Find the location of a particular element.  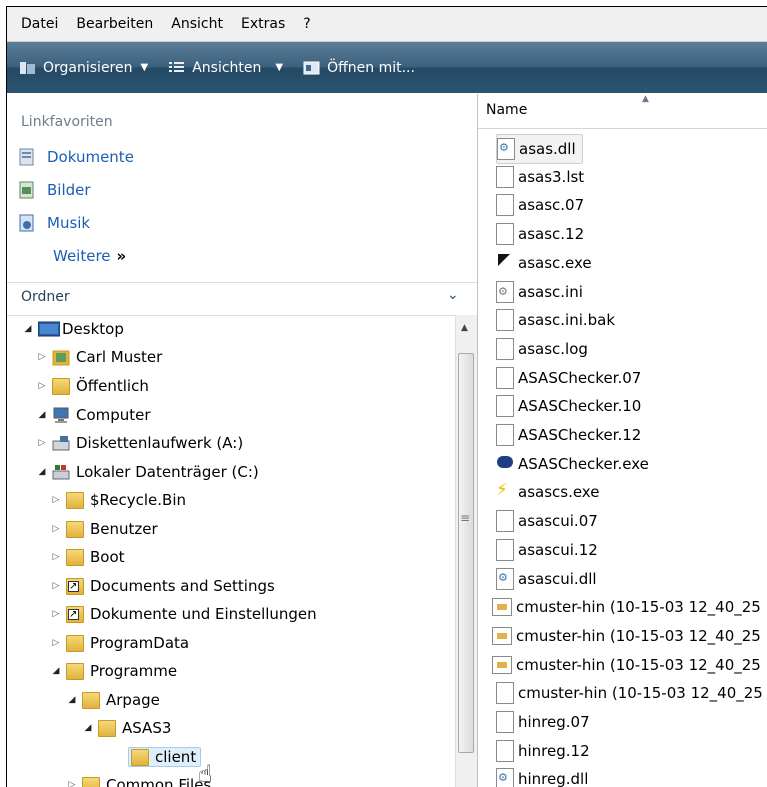

fav-bilder: Bilder is located at coordinates (55, 190).